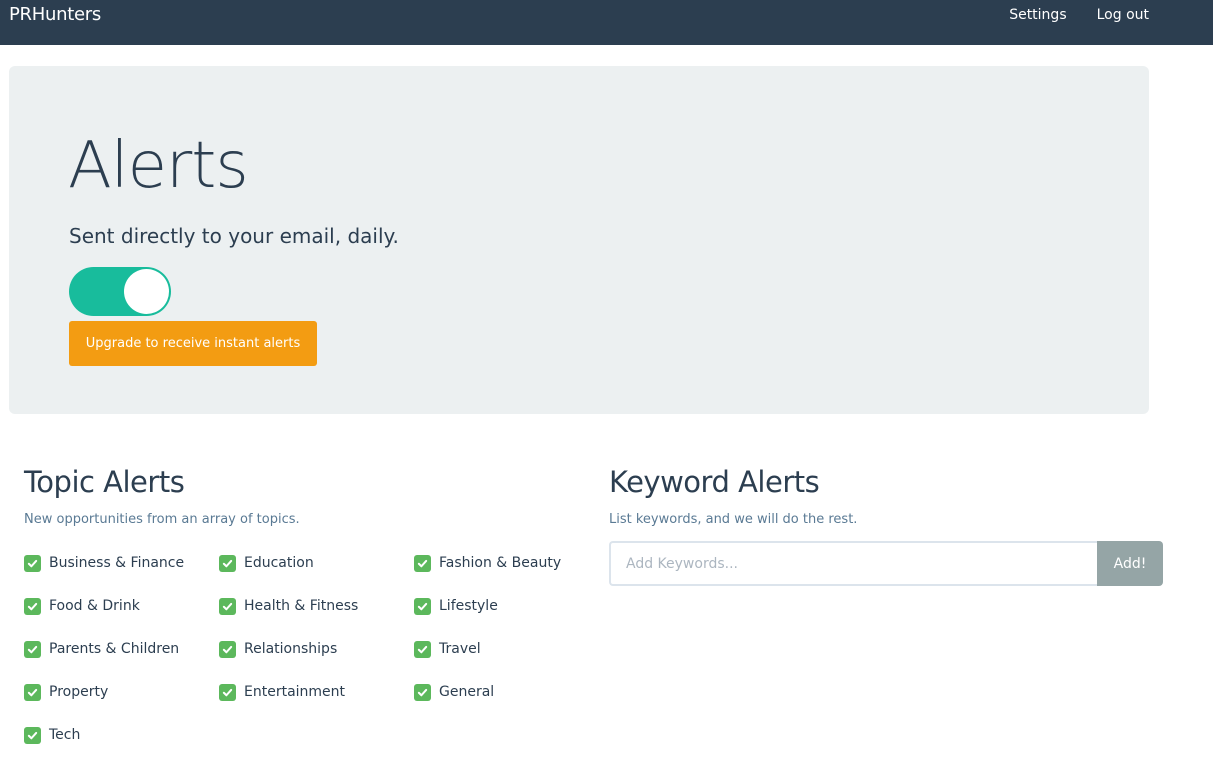  What do you see at coordinates (55, 14) in the screenshot?
I see `brand-logo: PRHunters` at bounding box center [55, 14].